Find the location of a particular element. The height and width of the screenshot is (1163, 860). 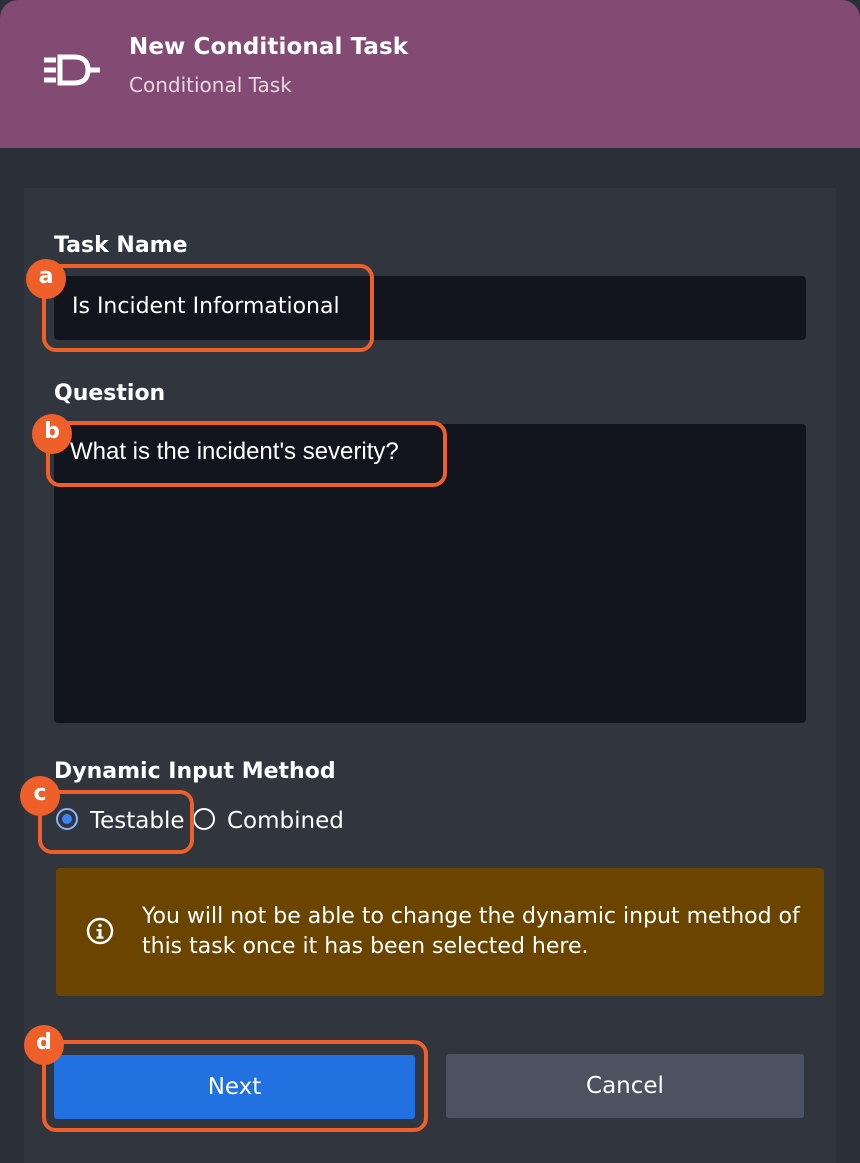

radio-combined is located at coordinates (204, 819).